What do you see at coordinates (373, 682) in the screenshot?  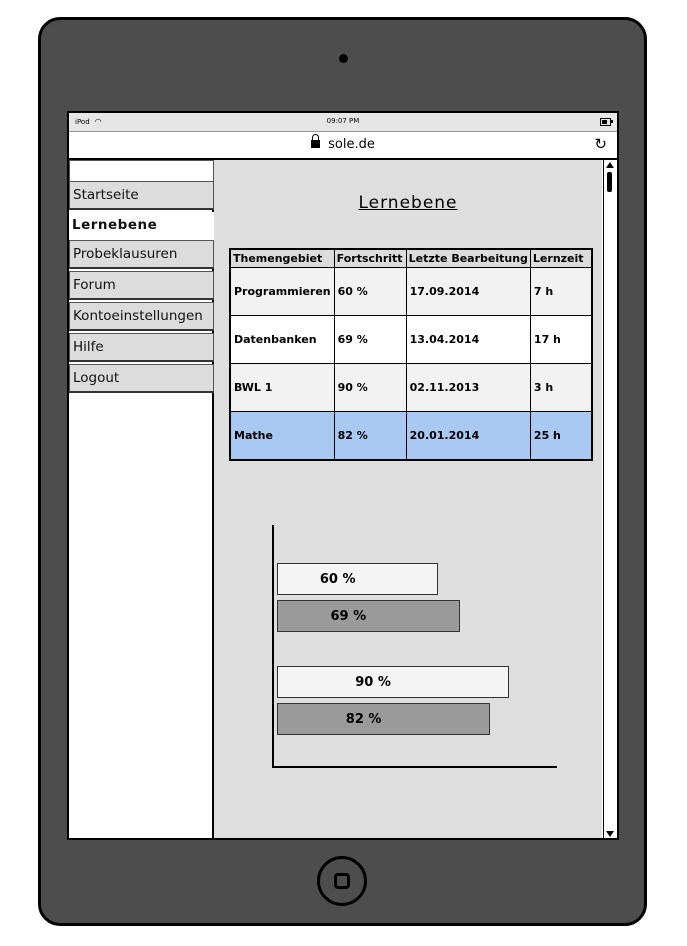 I see `chart-bar-label: 90 %` at bounding box center [373, 682].